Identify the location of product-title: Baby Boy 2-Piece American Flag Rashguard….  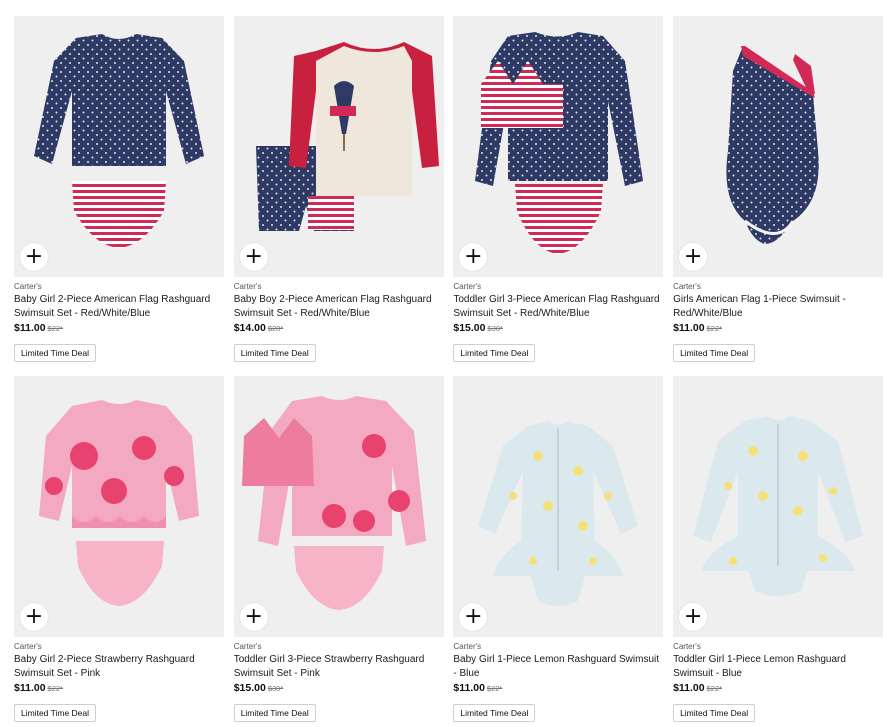
(339, 306).